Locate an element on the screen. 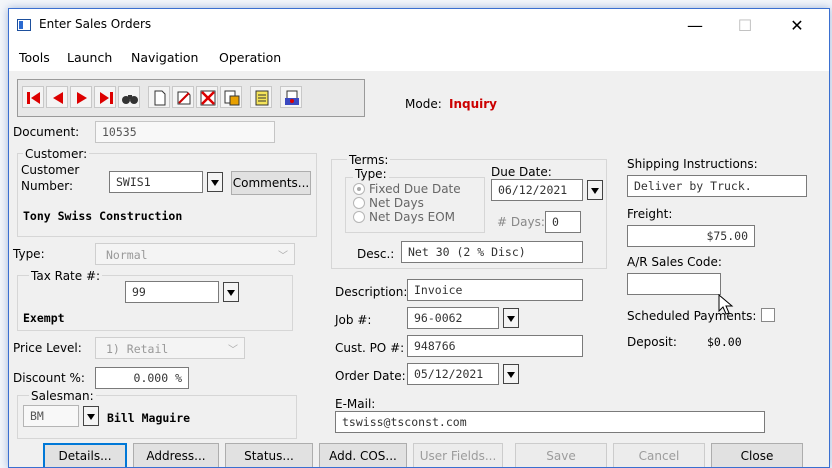 This screenshot has width=832, height=468. tax-rate-label: Tax Rate #: is located at coordinates (66, 276).